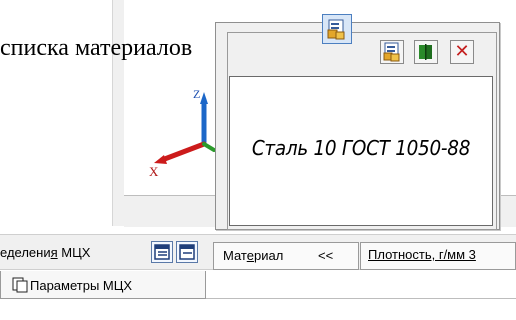 This screenshot has height=320, width=516. Describe the element at coordinates (45, 252) in the screenshot. I see `mcx-definition-label: еделения МЦХ` at that location.